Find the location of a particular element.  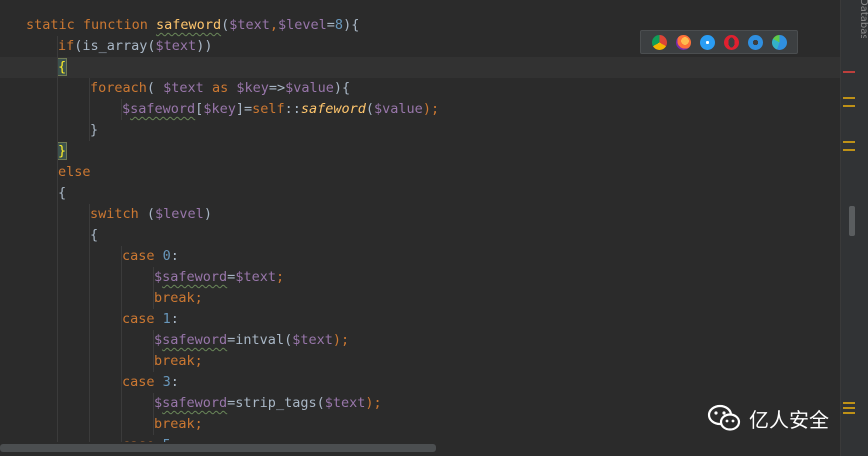

code-token: =intval( is located at coordinates (260, 340).